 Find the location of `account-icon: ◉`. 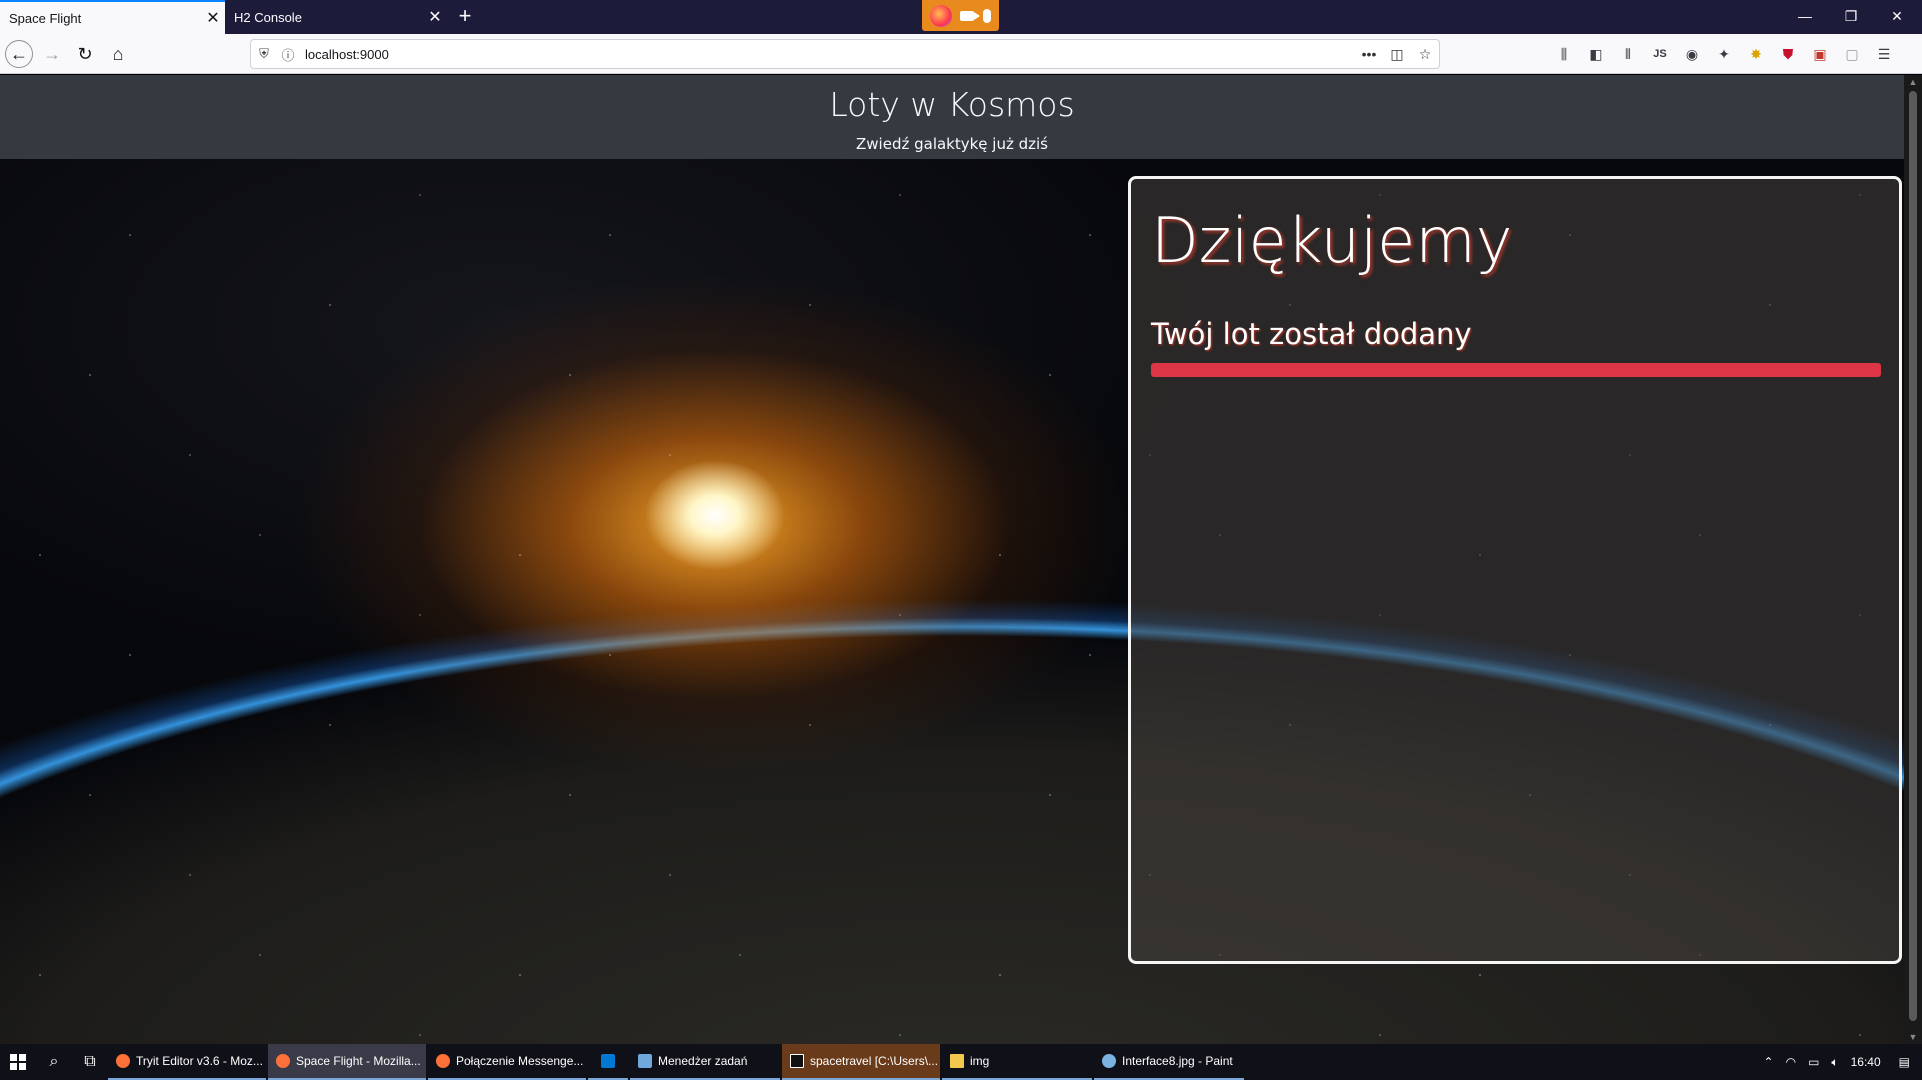

account-icon: ◉ is located at coordinates (1692, 54).